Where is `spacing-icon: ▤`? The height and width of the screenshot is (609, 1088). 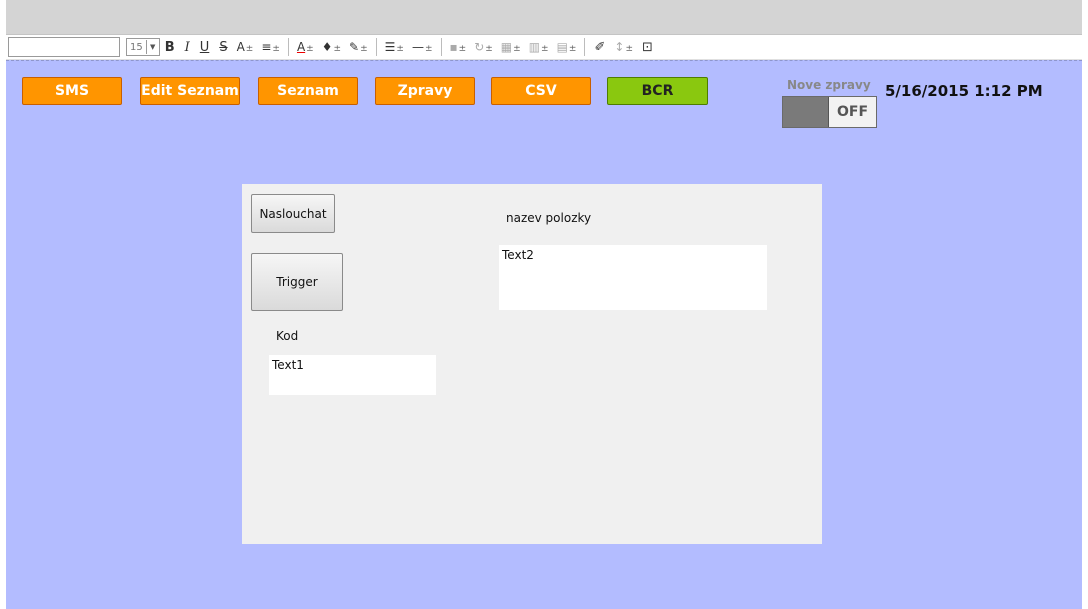
spacing-icon: ▤ is located at coordinates (562, 47).